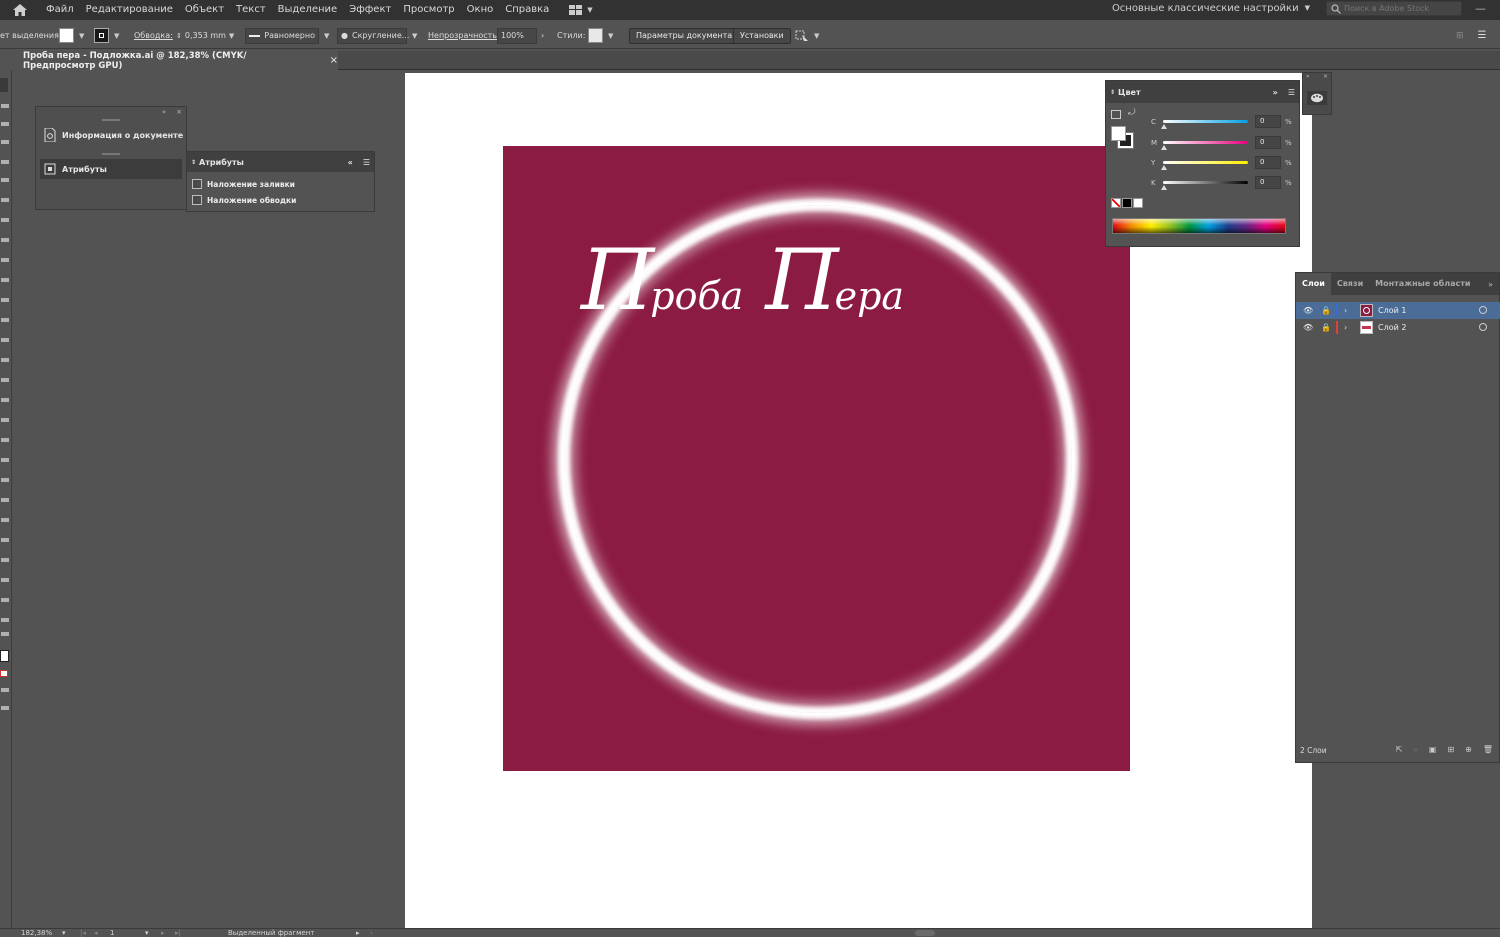  What do you see at coordinates (5, 400) in the screenshot?
I see `shape-builder-tool-icon` at bounding box center [5, 400].